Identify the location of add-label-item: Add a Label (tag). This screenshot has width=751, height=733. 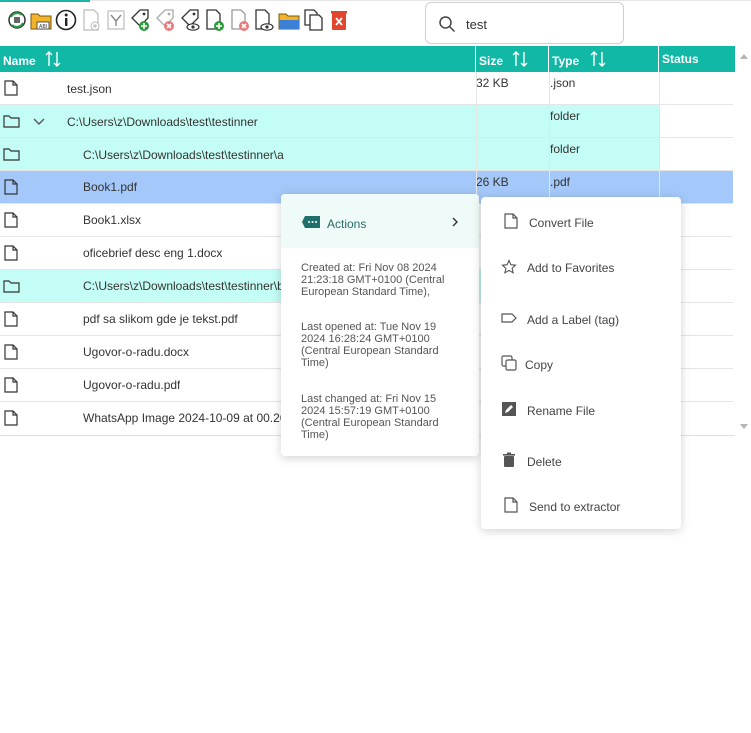
(581, 318).